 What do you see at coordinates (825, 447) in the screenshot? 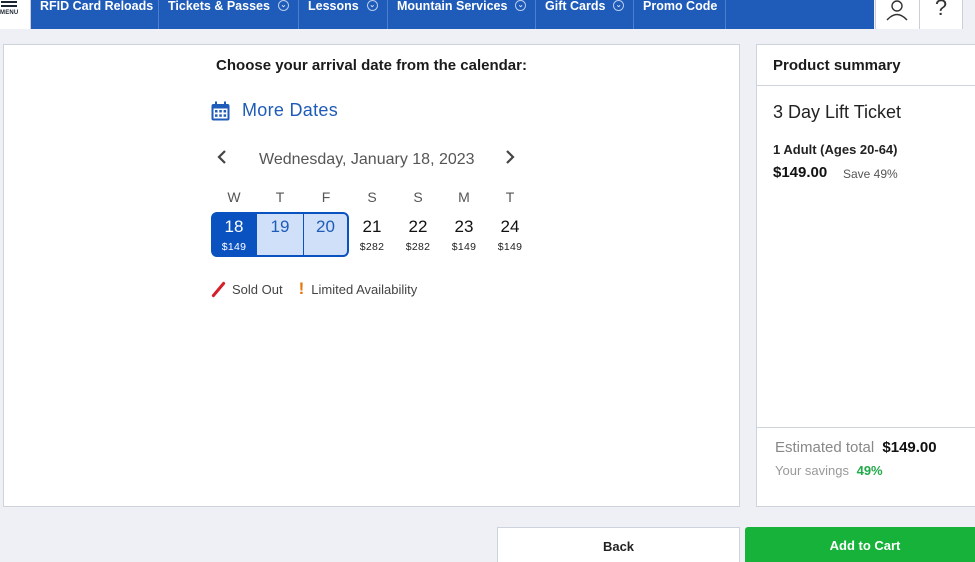
I see `estimated-total-label: Estimated total` at bounding box center [825, 447].